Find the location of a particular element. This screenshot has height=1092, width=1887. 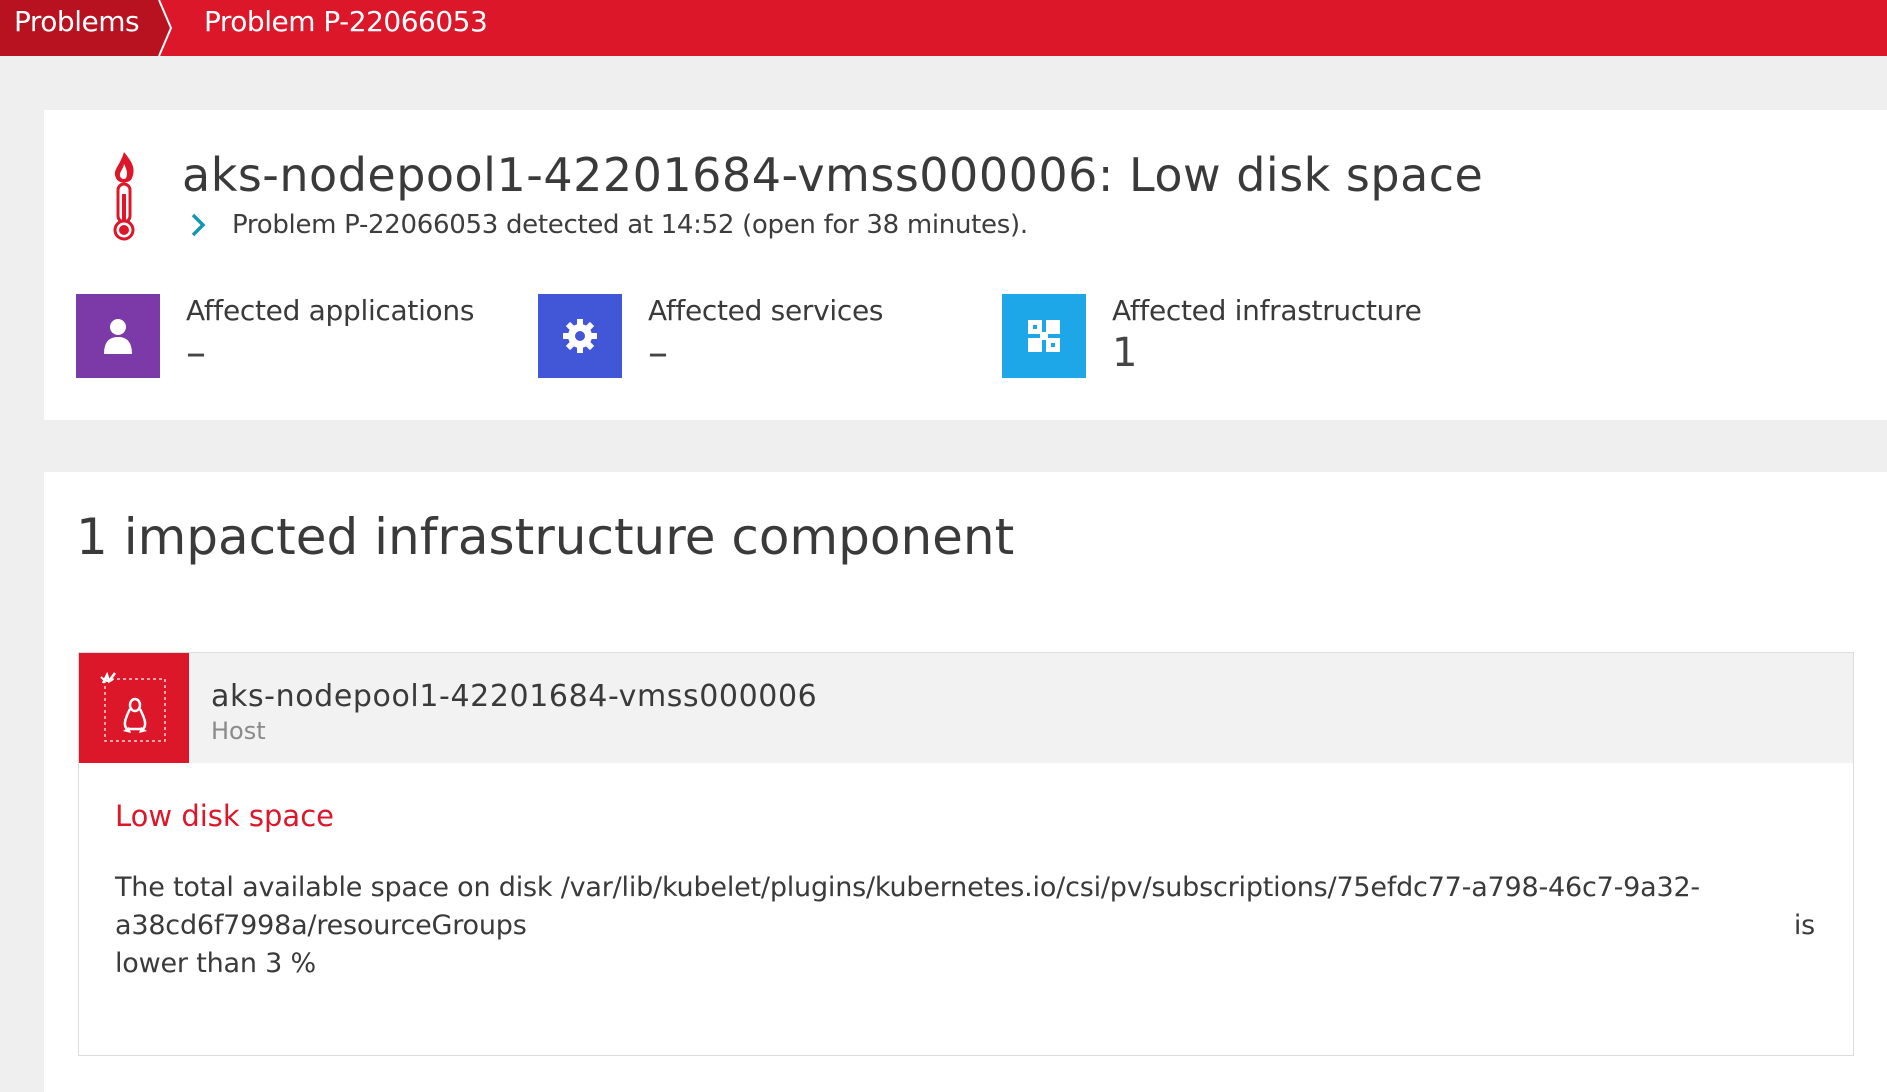

linux-host-icon is located at coordinates (134, 708).